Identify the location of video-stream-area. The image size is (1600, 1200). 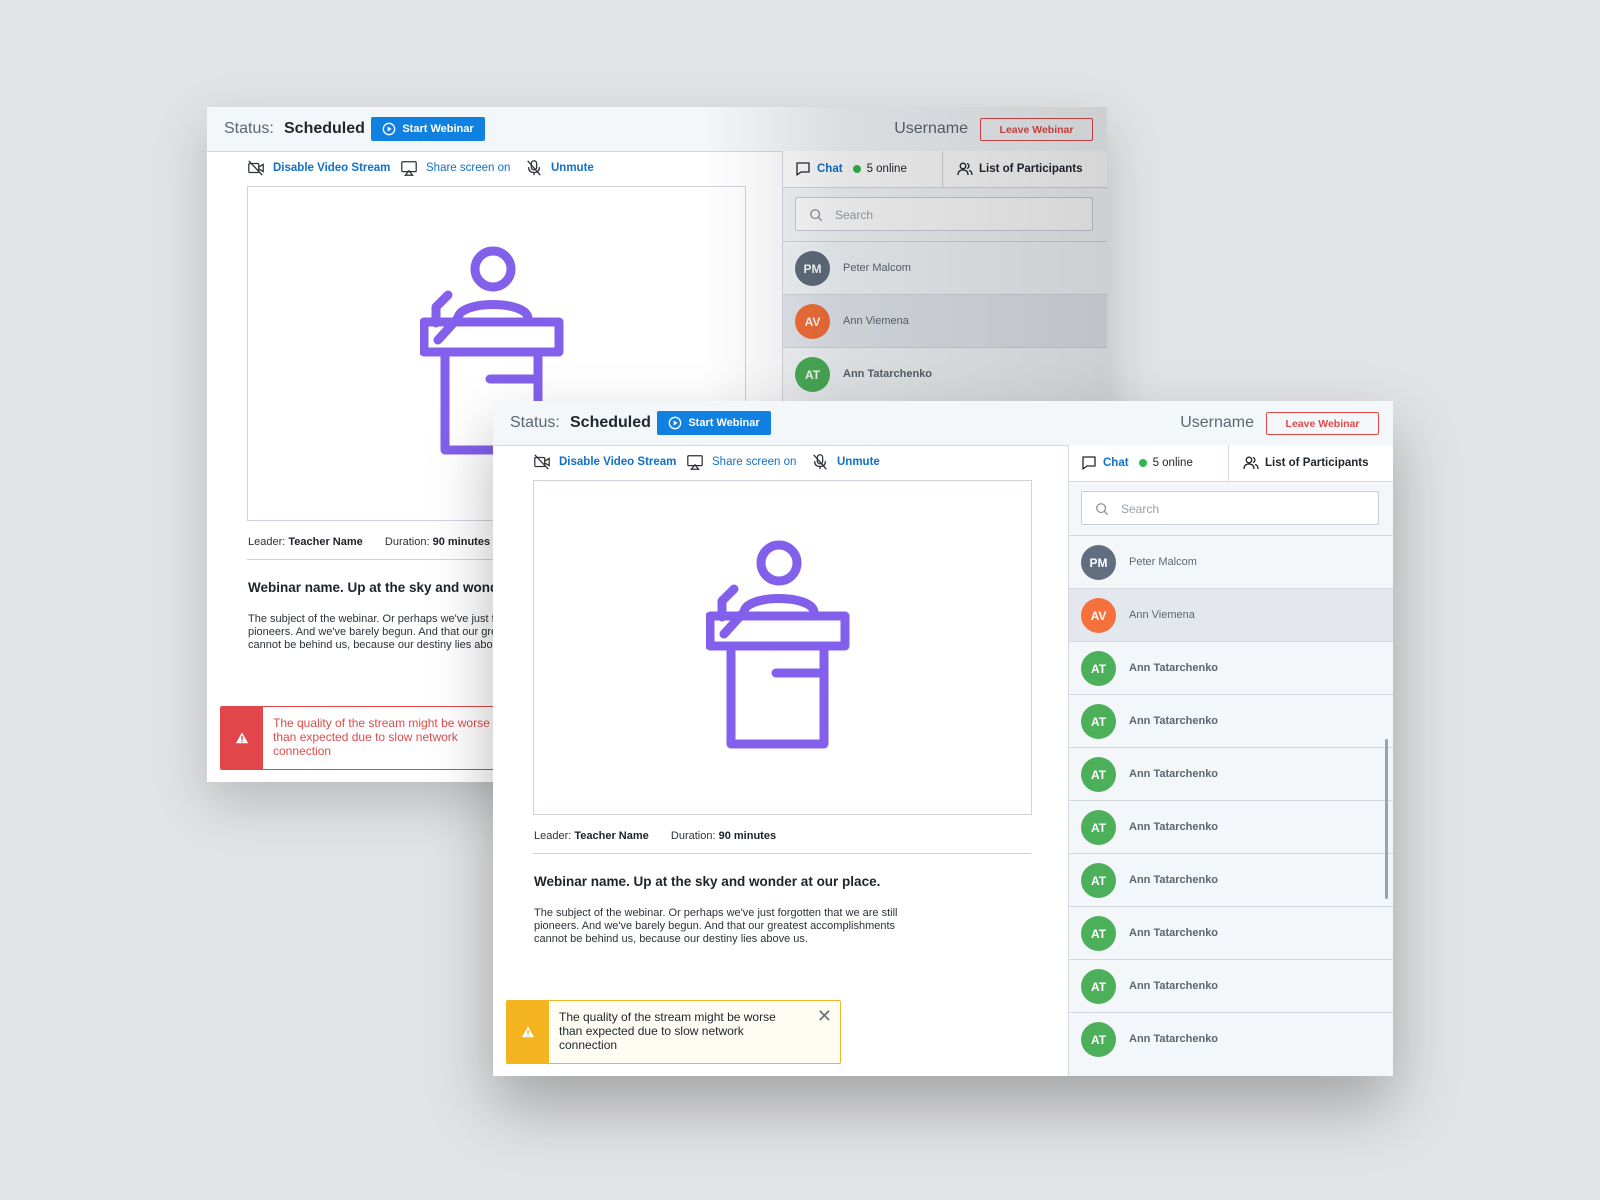
(782, 647).